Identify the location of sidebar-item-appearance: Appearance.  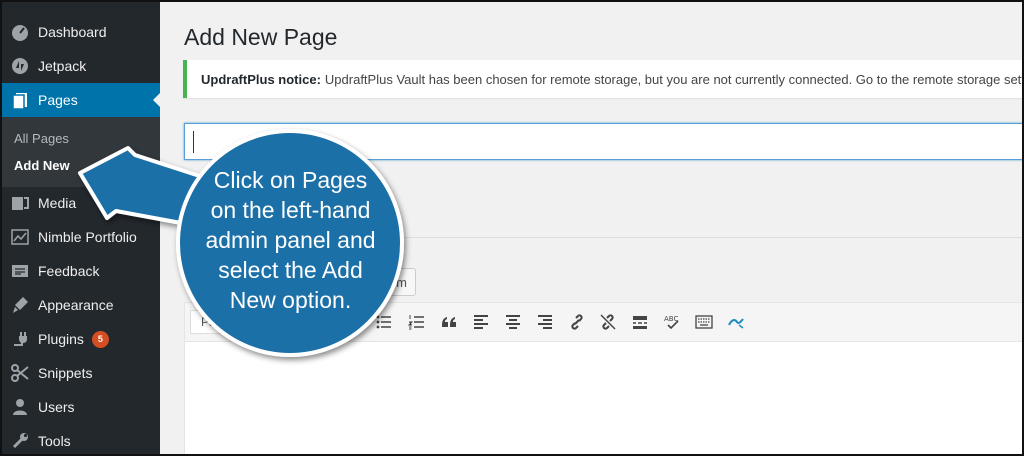
(81, 305).